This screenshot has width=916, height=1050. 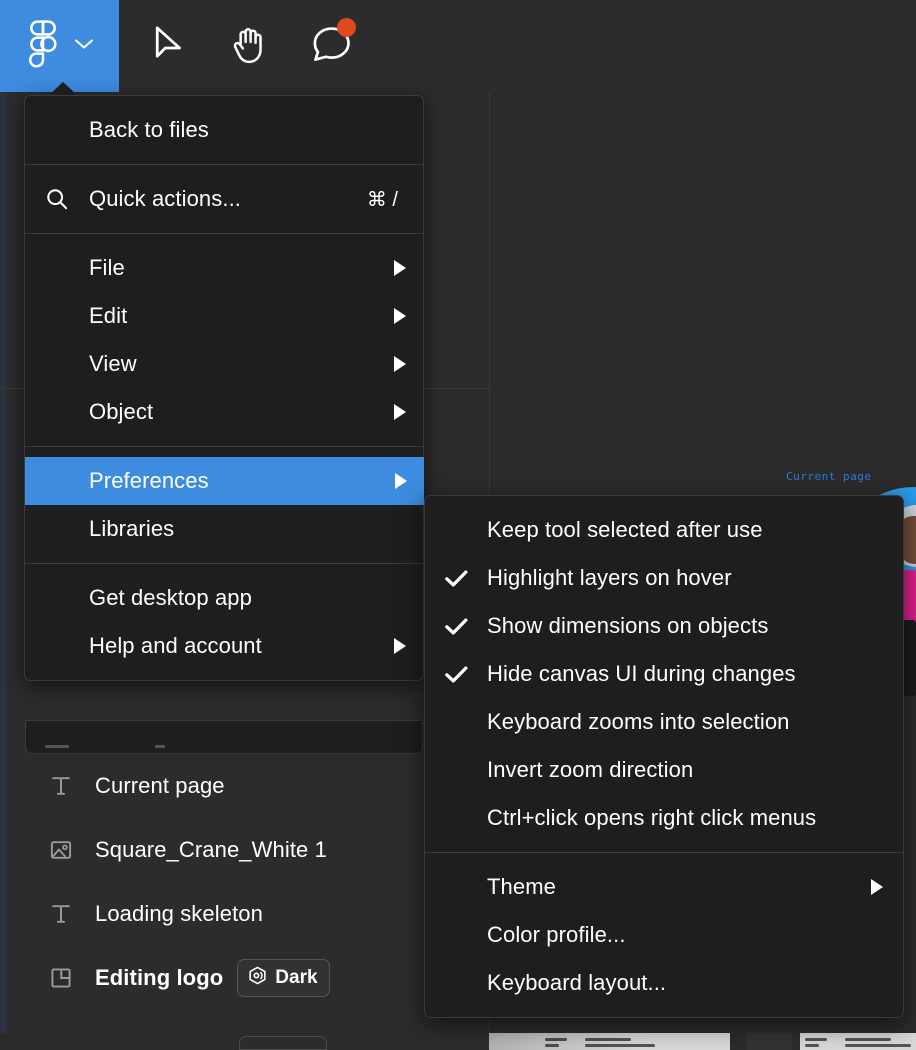 I want to click on submenu-item-label: Keep tool selected after use, so click(x=625, y=529).